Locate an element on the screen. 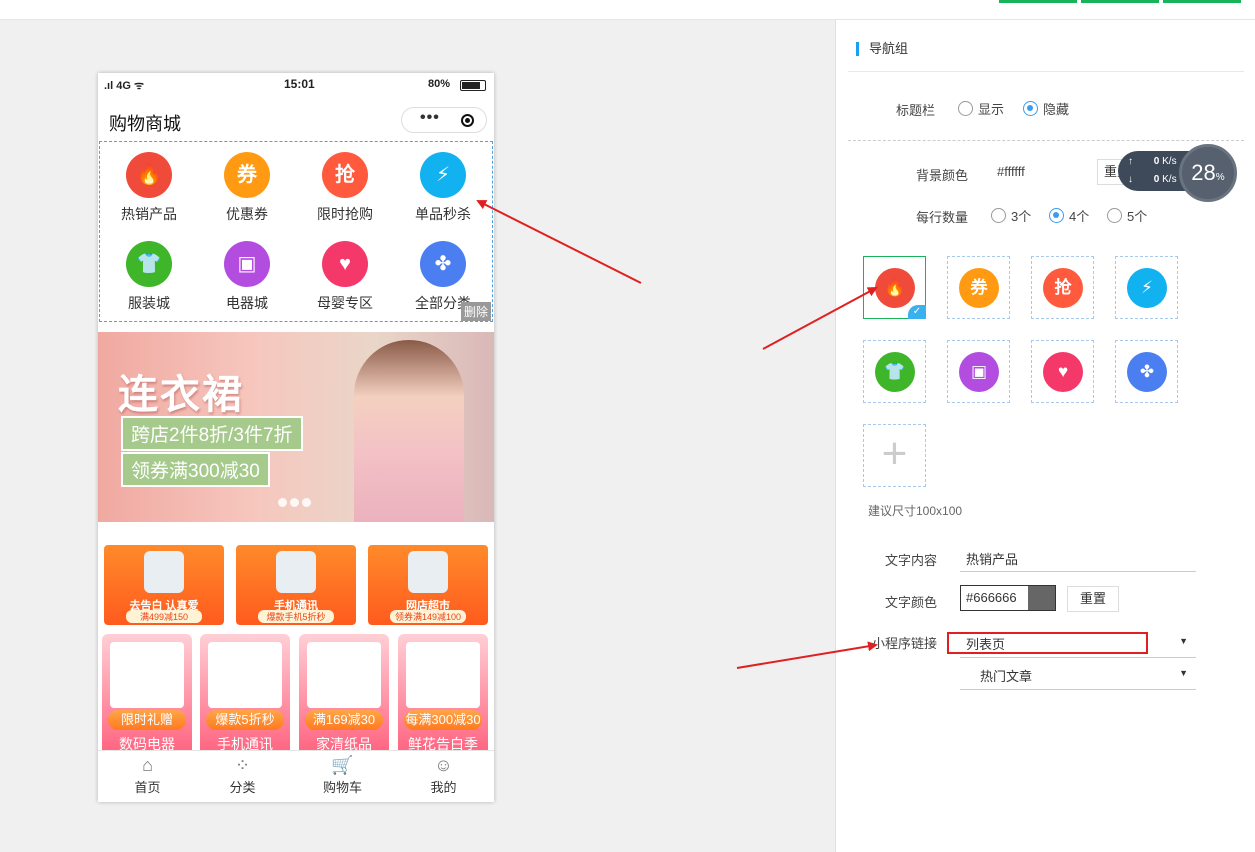 The height and width of the screenshot is (852, 1255). download-speed: 0 is located at coordinates (1156, 179).